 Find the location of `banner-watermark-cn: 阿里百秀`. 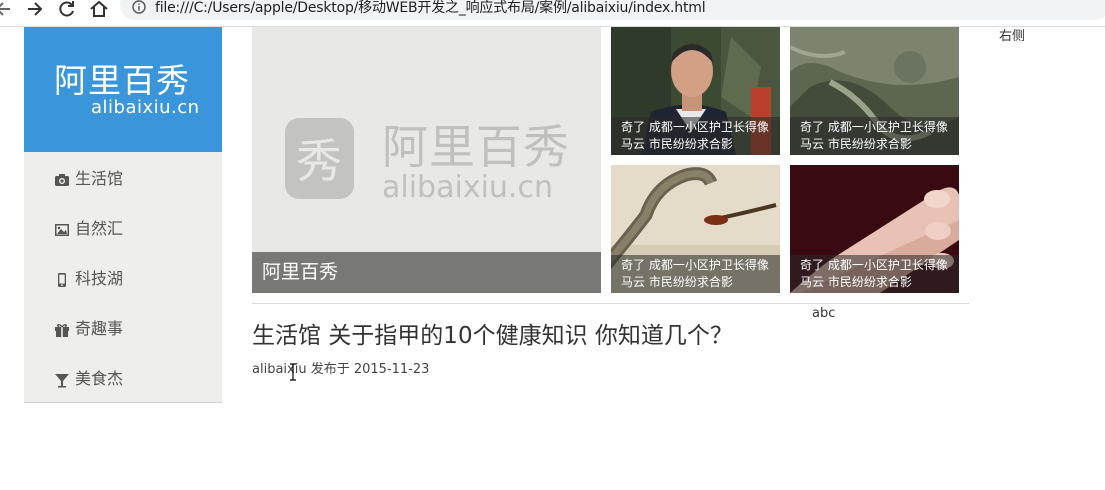

banner-watermark-cn: 阿里百秀 is located at coordinates (476, 147).